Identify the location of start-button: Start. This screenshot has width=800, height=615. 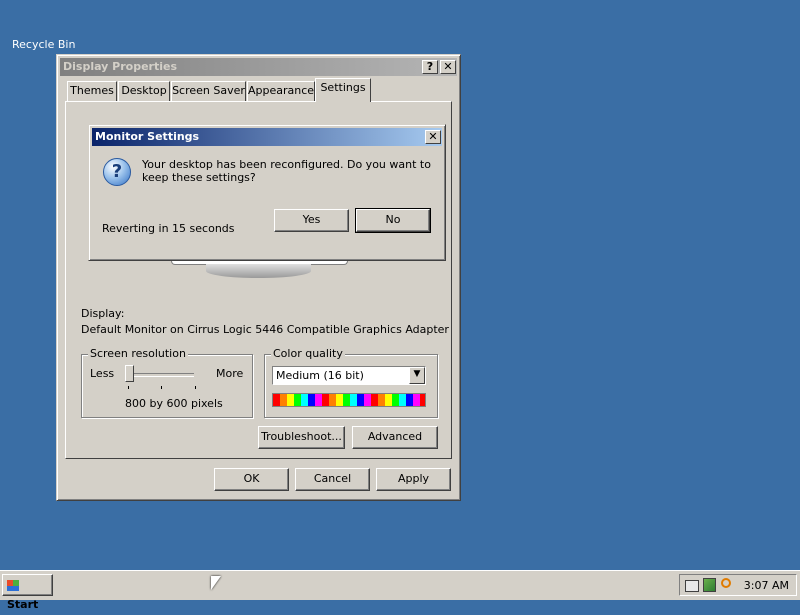
(27, 592).